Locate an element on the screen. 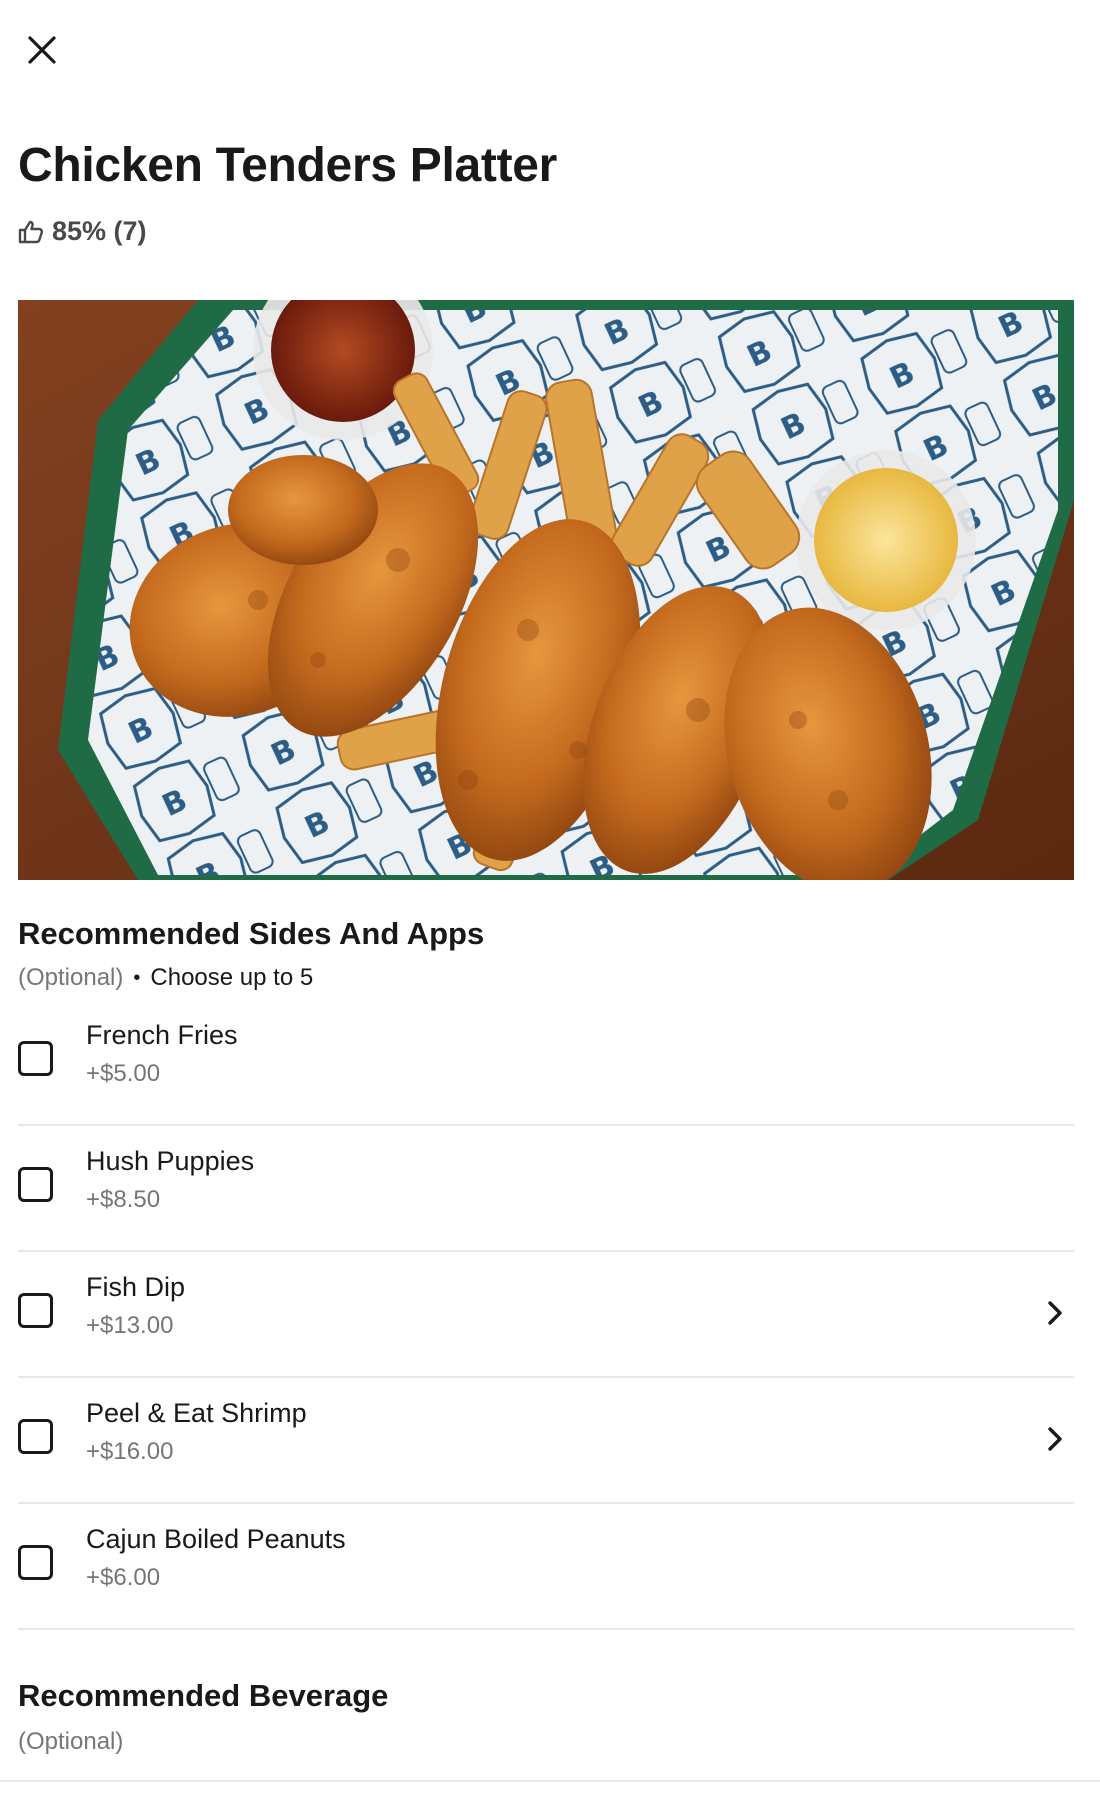 The image size is (1100, 1816). option-price: +$5.00 is located at coordinates (123, 1073).